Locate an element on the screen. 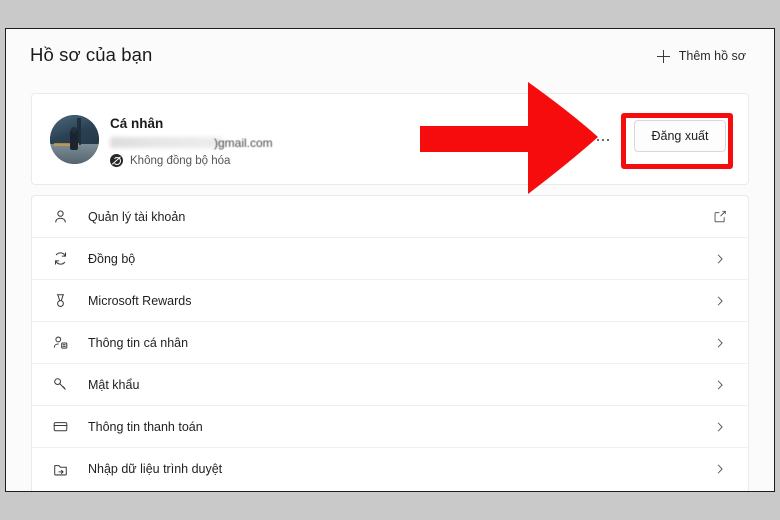 The width and height of the screenshot is (780, 520). list-item: Thông tin cá nhân is located at coordinates (390, 343).